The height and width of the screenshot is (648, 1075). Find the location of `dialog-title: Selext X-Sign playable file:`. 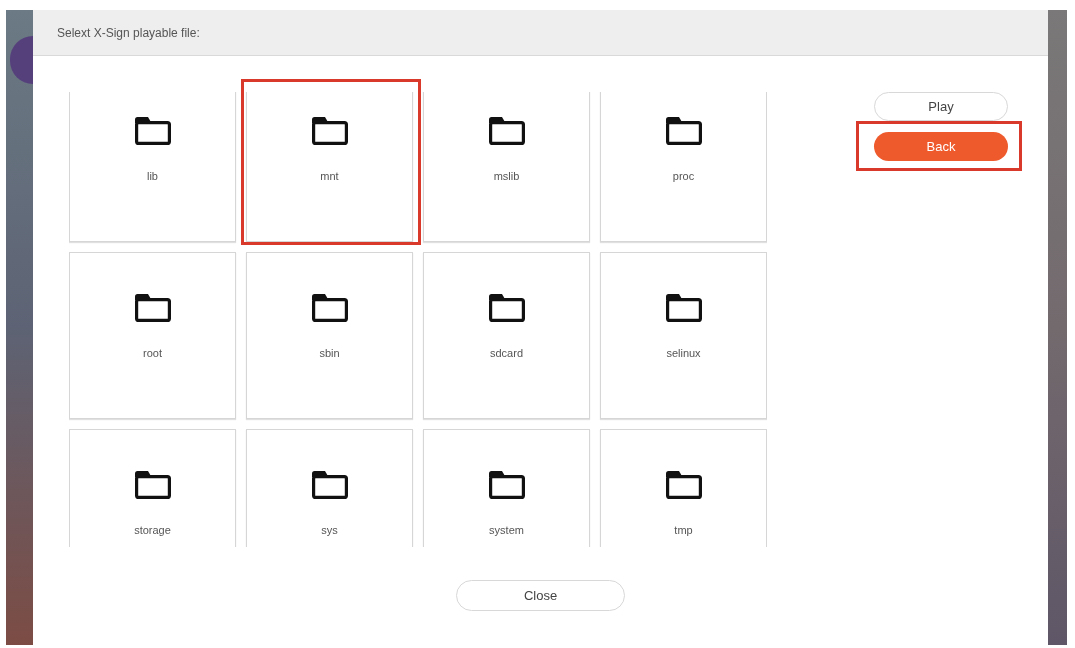

dialog-title: Selext X-Sign playable file: is located at coordinates (128, 32).